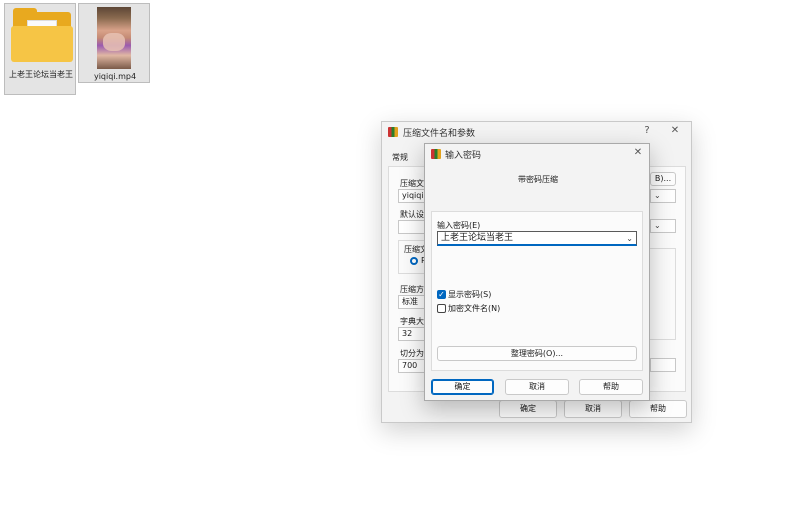  Describe the element at coordinates (412, 214) in the screenshot. I see `profile-label: 默认设` at that location.